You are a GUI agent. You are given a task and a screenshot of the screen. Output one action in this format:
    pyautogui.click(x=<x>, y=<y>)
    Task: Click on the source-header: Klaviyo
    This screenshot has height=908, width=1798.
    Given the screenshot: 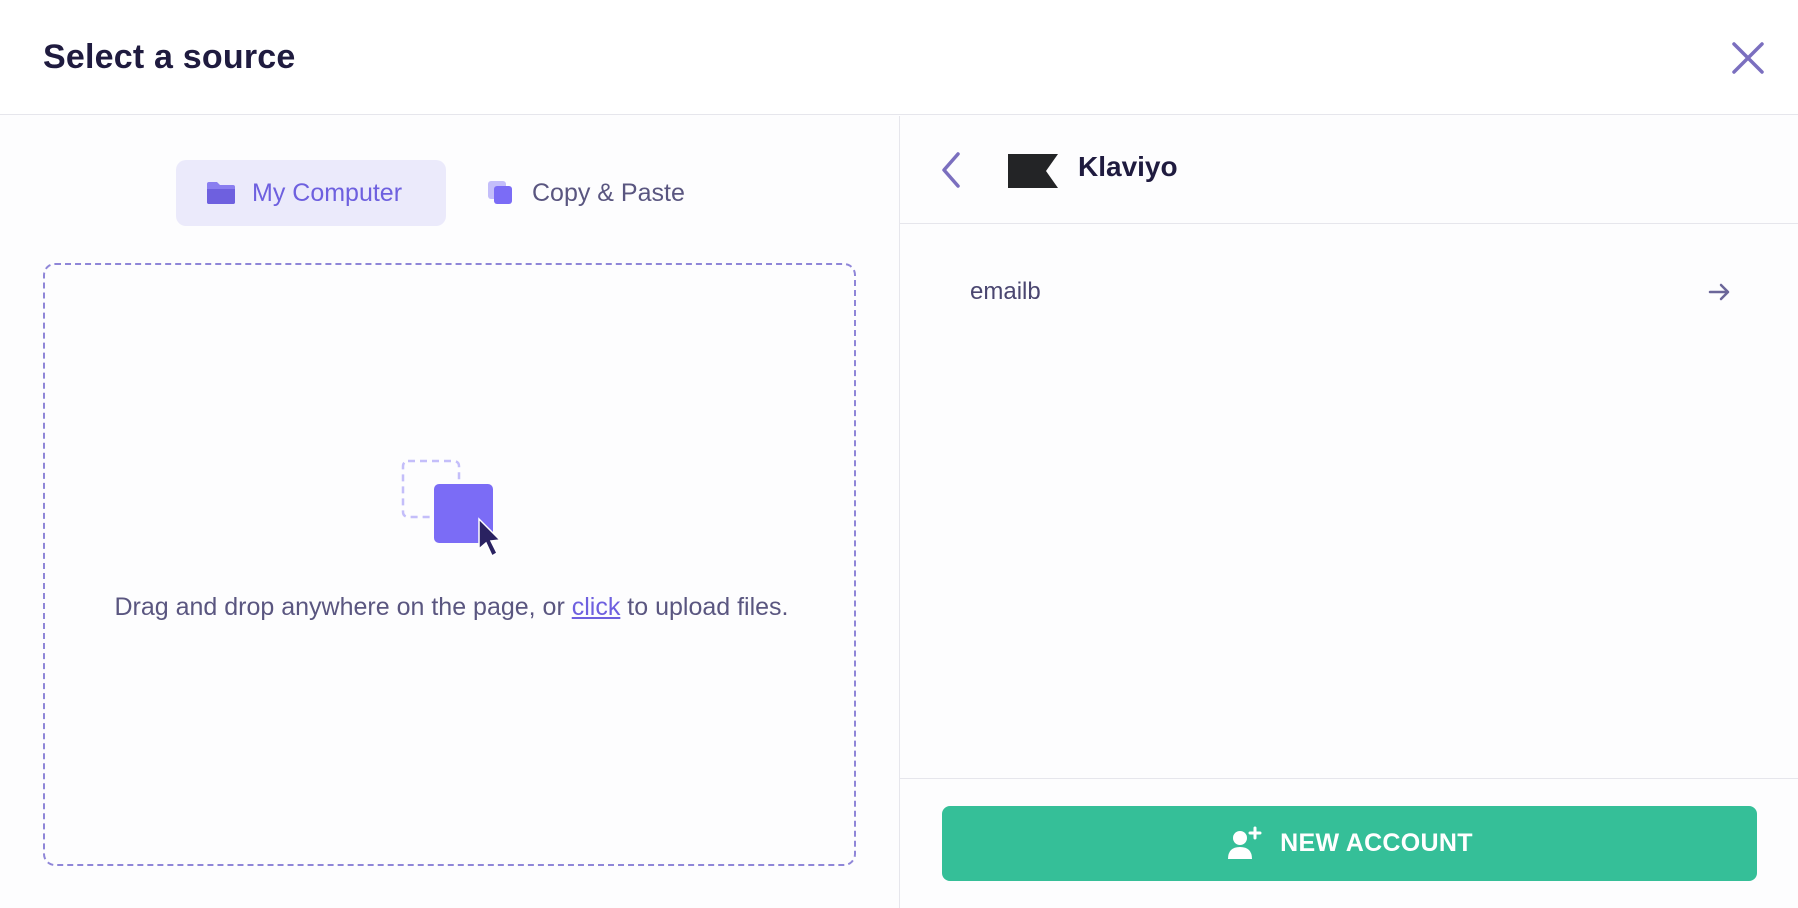 What is the action you would take?
    pyautogui.click(x=1349, y=170)
    